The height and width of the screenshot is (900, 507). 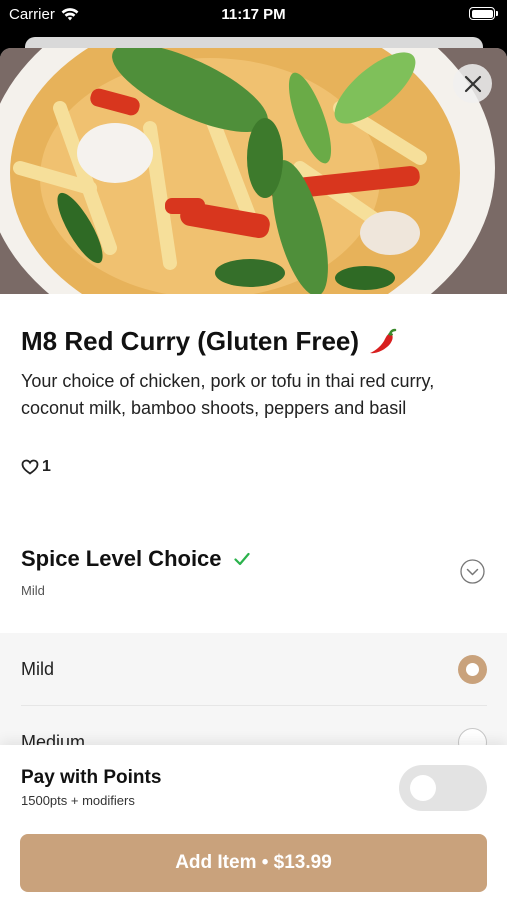 I want to click on add-item-button: Add Item • $13.99, so click(x=253, y=863).